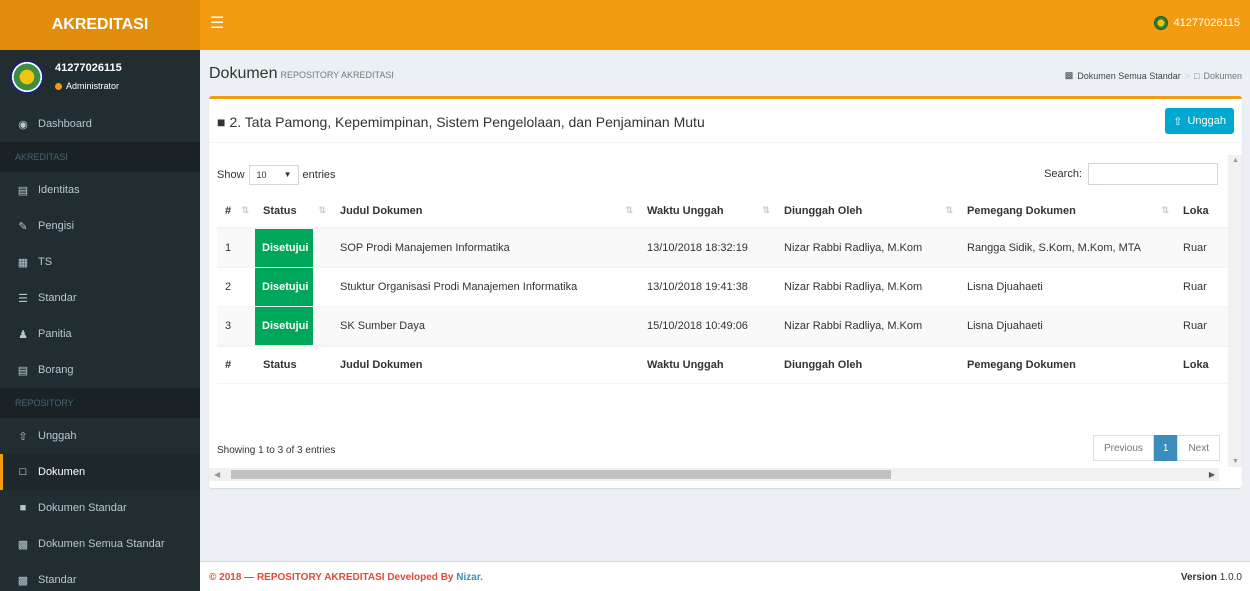 Image resolution: width=1250 pixels, height=591 pixels. I want to click on sidebar-item-label: TS, so click(45, 262).